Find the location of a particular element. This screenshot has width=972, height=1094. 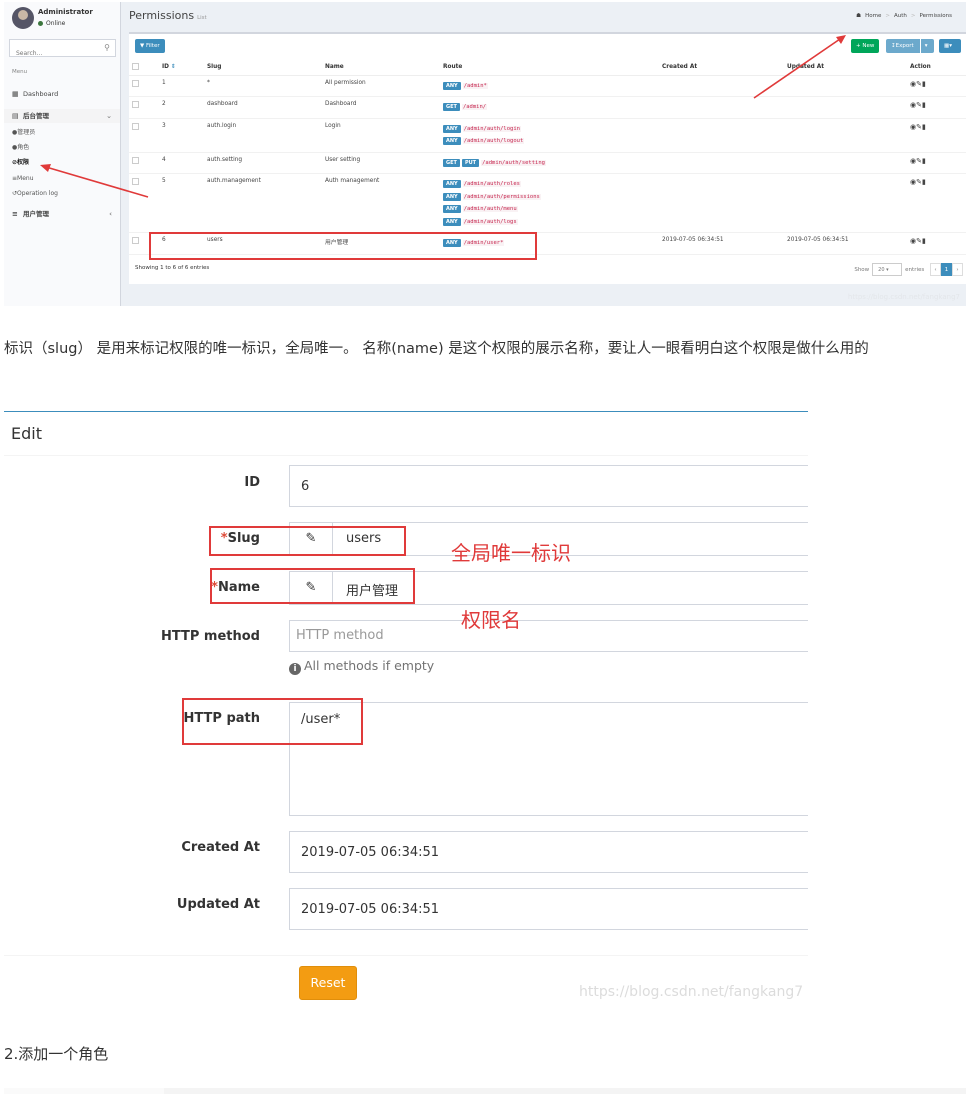

http-method-help: i All methods if empty is located at coordinates (361, 666).